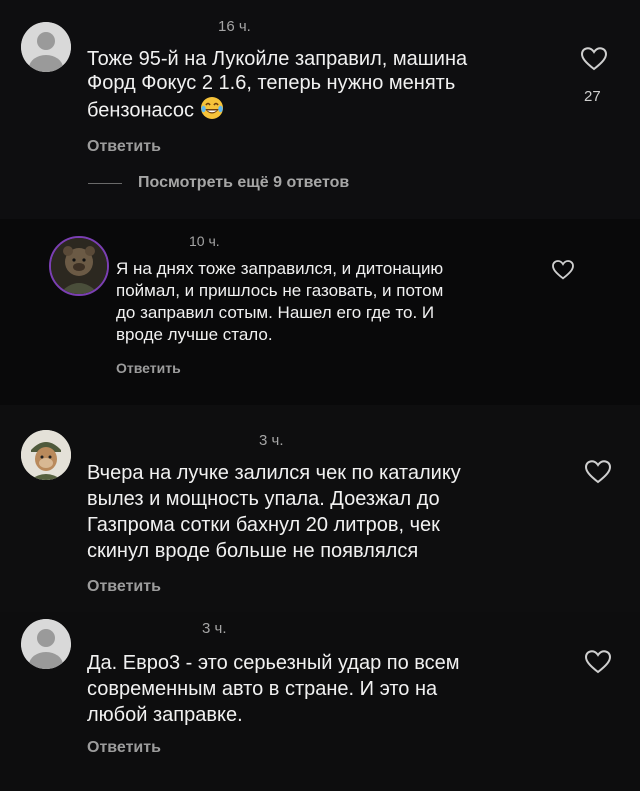 This screenshot has width=640, height=791. I want to click on comment-line: до заправил сотым. Нашел его где то. И, so click(275, 313).